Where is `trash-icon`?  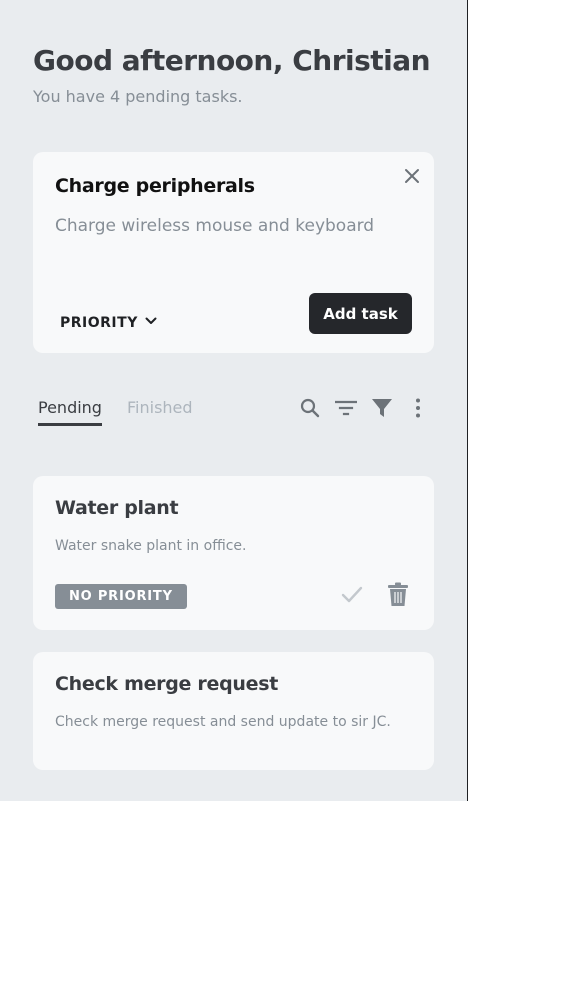 trash-icon is located at coordinates (398, 594).